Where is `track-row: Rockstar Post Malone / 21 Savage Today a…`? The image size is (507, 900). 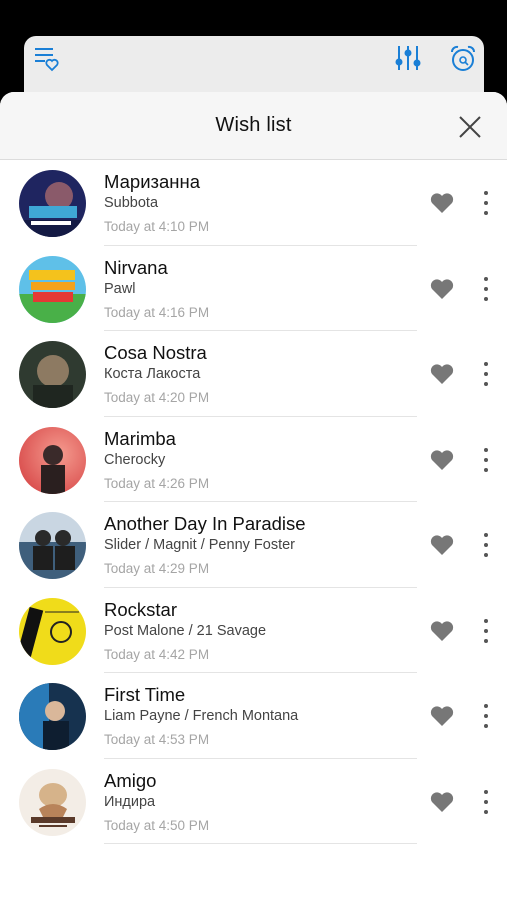
track-row: Rockstar Post Malone / 21 Savage Today a… is located at coordinates (253, 630).